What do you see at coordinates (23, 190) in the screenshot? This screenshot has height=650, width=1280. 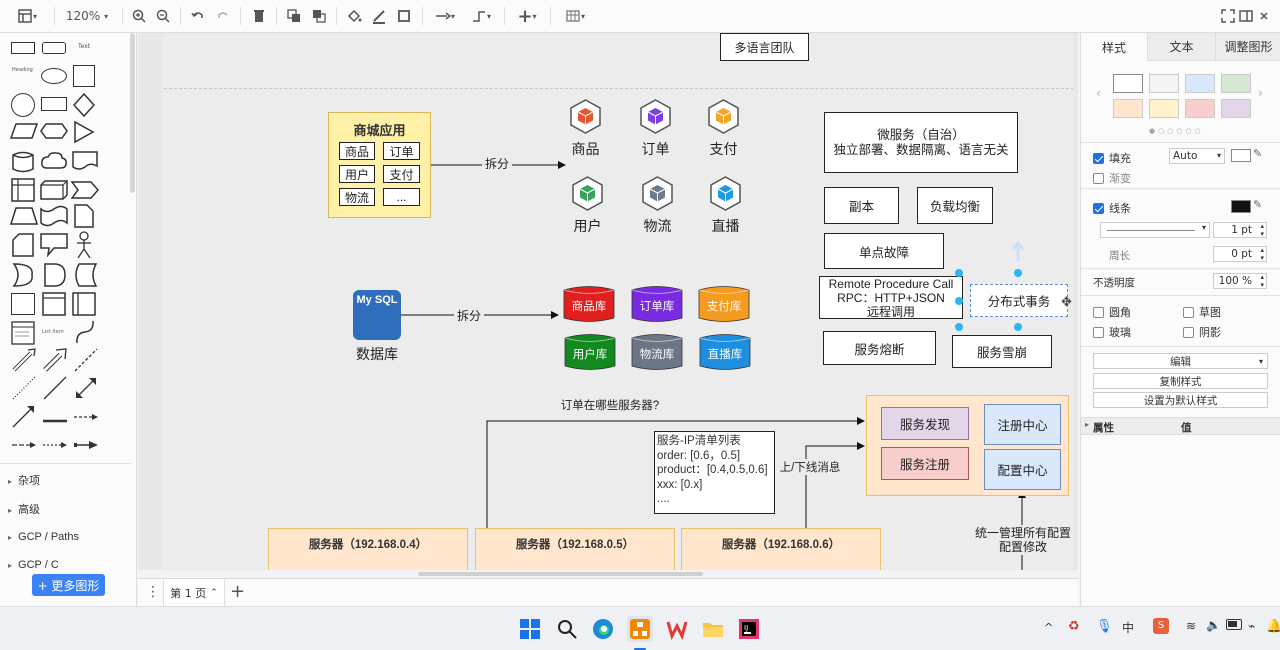 I see `internal-storage-shape` at bounding box center [23, 190].